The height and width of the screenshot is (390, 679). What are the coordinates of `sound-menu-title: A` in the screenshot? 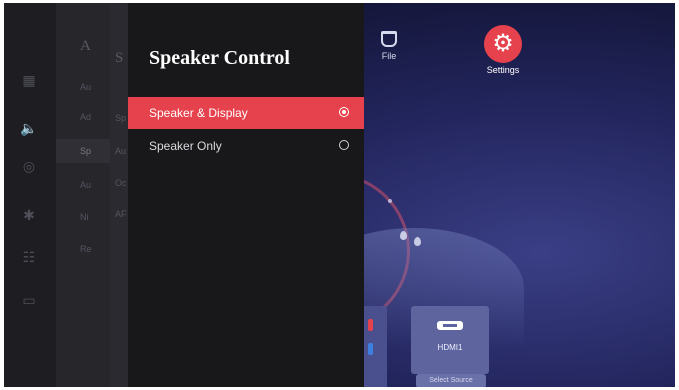 It's located at (85, 46).